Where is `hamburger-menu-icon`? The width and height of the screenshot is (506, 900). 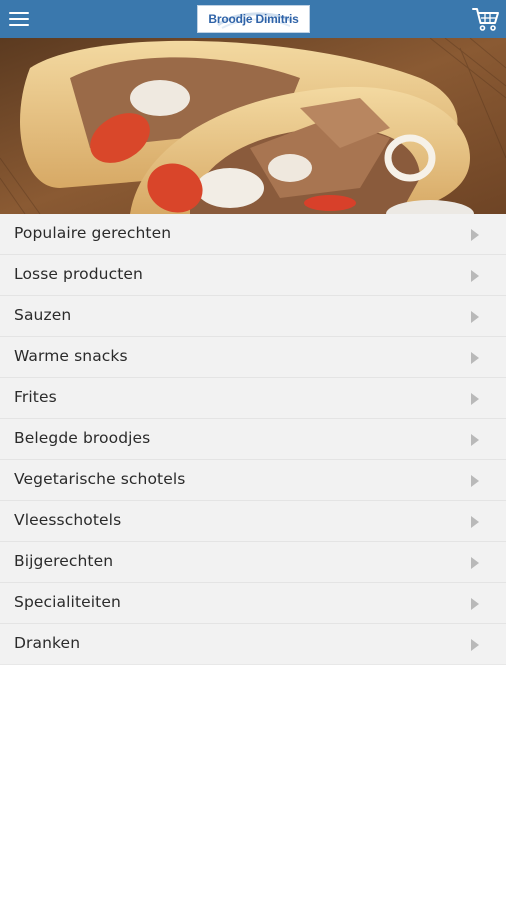
hamburger-menu-icon is located at coordinates (19, 19).